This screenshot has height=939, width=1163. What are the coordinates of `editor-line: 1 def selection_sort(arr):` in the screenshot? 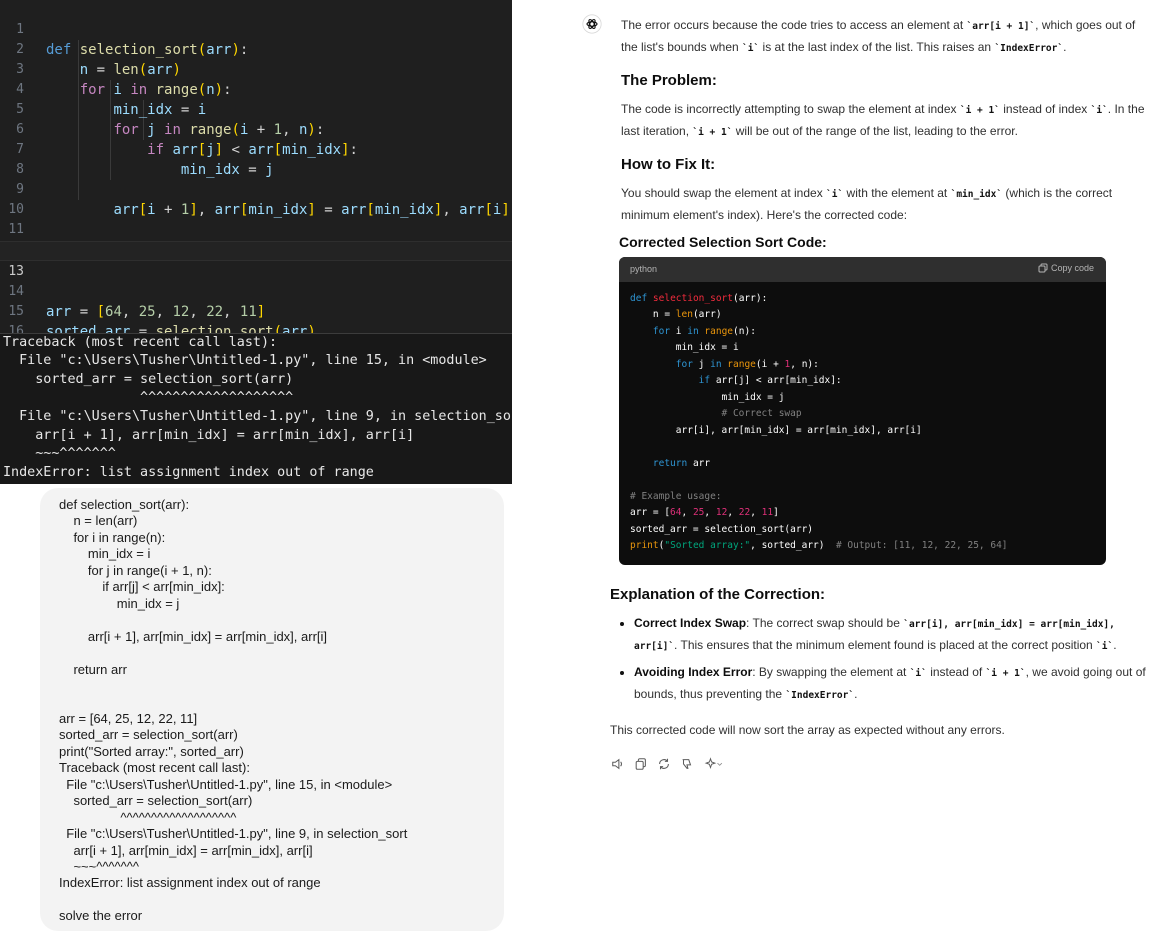 It's located at (256, 29).